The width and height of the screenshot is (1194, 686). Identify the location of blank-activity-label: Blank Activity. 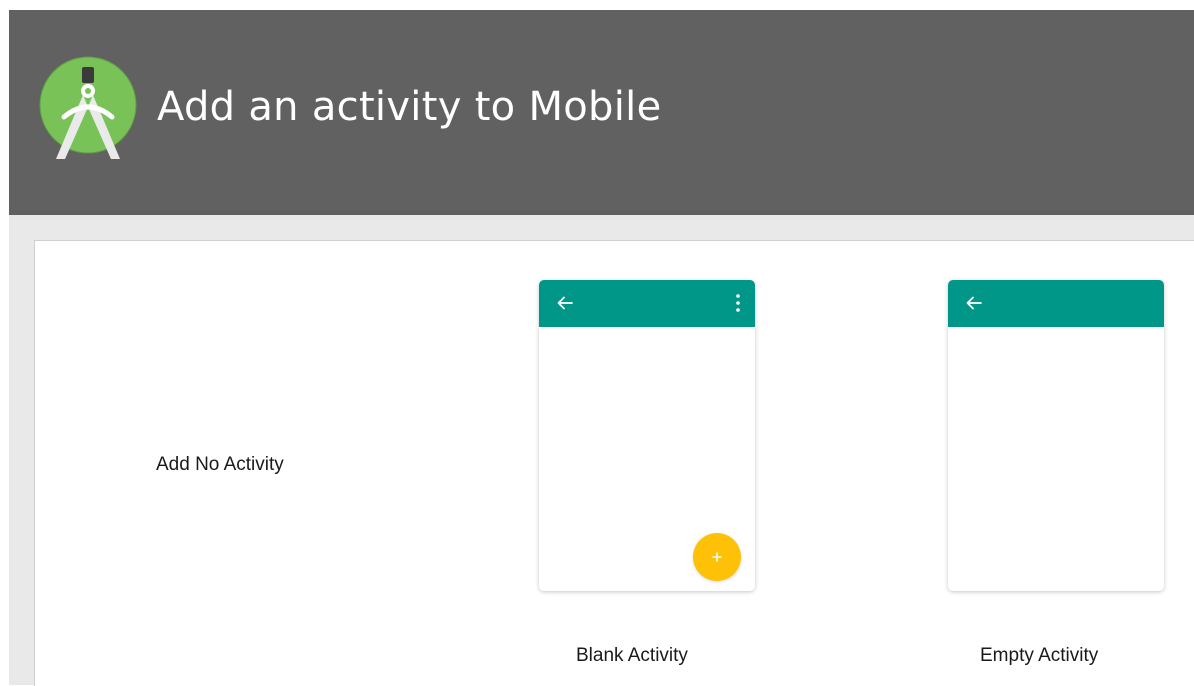
(632, 656).